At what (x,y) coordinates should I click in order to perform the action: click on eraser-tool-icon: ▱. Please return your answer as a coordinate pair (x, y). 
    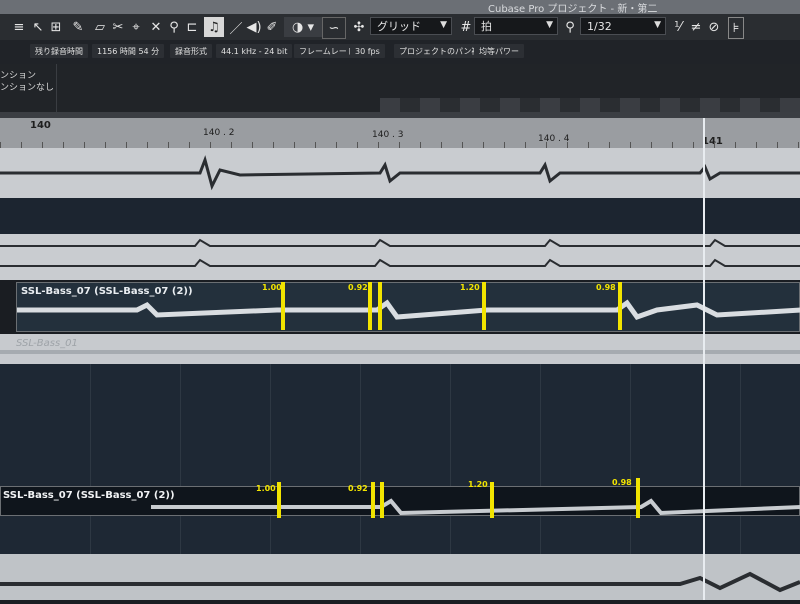
    Looking at the image, I should click on (100, 27).